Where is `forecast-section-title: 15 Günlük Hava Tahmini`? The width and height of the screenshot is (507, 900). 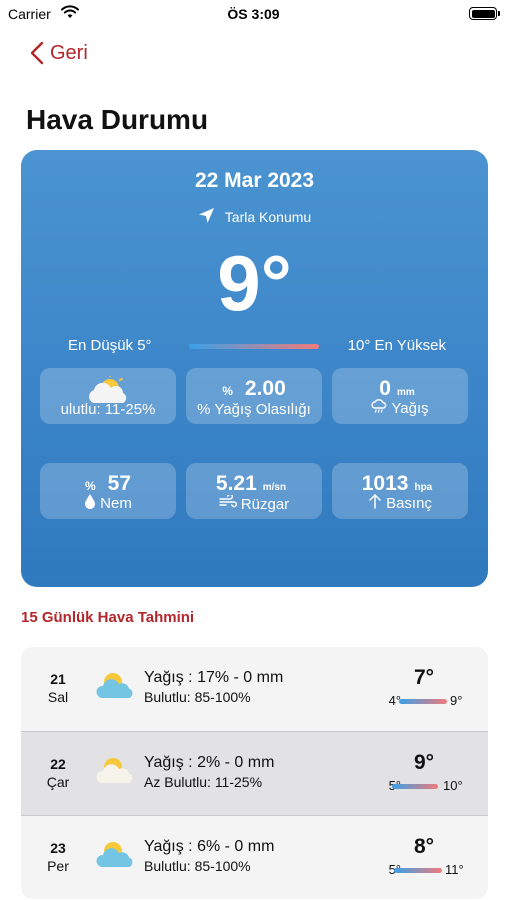 forecast-section-title: 15 Günlük Hava Tahmini is located at coordinates (108, 617).